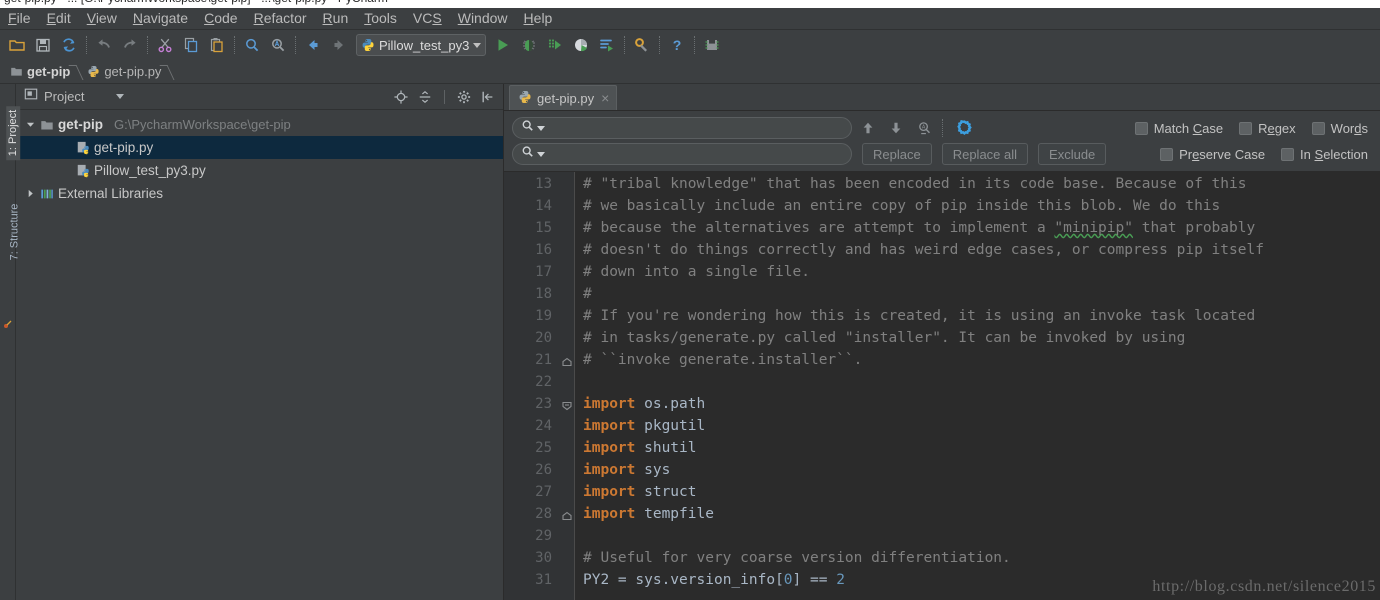  What do you see at coordinates (712, 45) in the screenshot?
I see `deploy-icon` at bounding box center [712, 45].